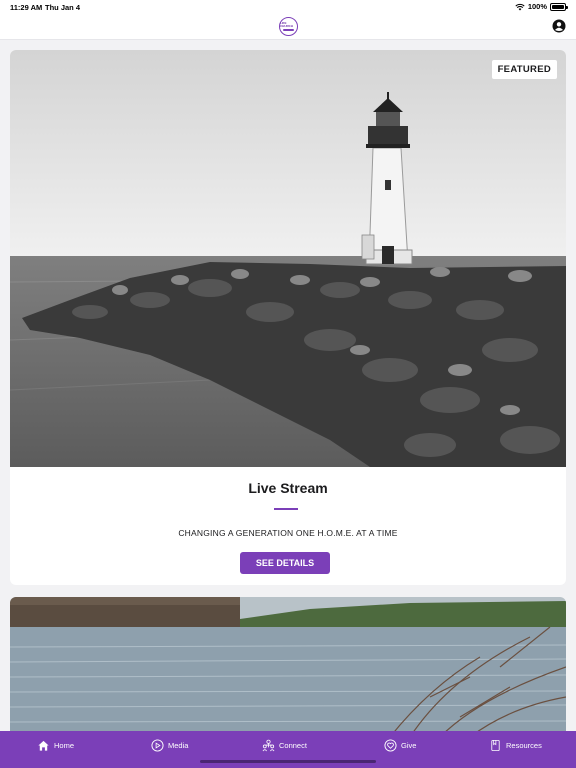 Image resolution: width=576 pixels, height=768 pixels. What do you see at coordinates (524, 69) in the screenshot?
I see `featured-badge: FEATURED` at bounding box center [524, 69].